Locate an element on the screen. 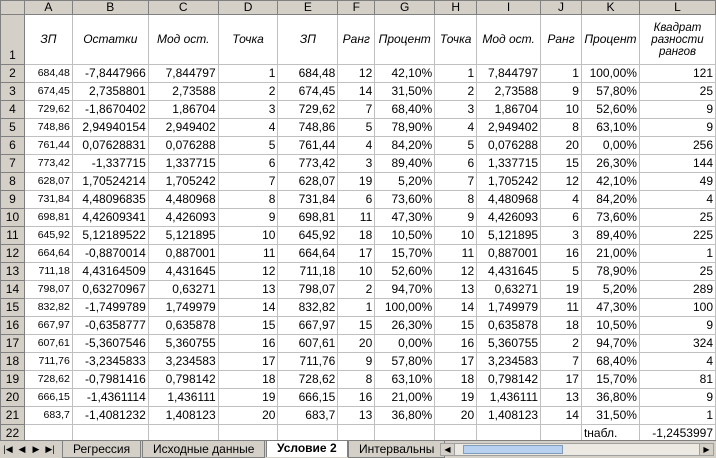 Image resolution: width=716 pixels, height=458 pixels. data-cell: 11 is located at coordinates (356, 217).